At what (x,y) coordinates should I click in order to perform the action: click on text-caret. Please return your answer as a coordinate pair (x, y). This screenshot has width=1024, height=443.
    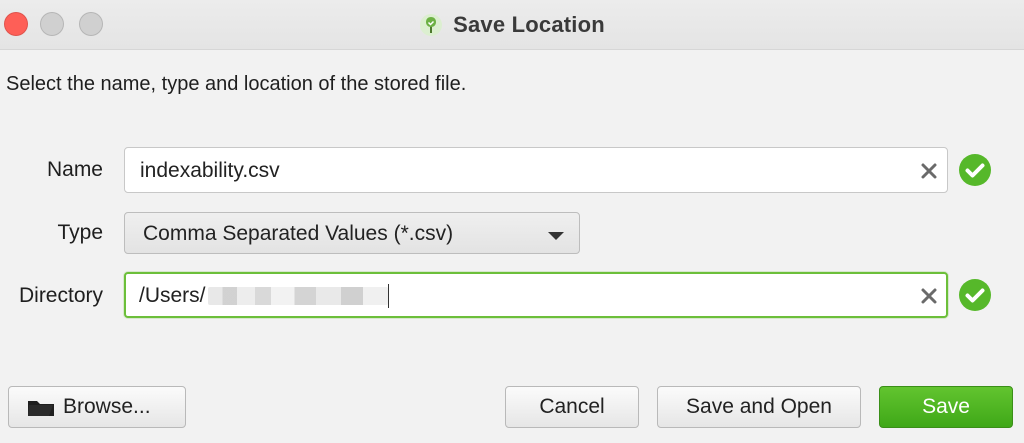
    Looking at the image, I should click on (388, 296).